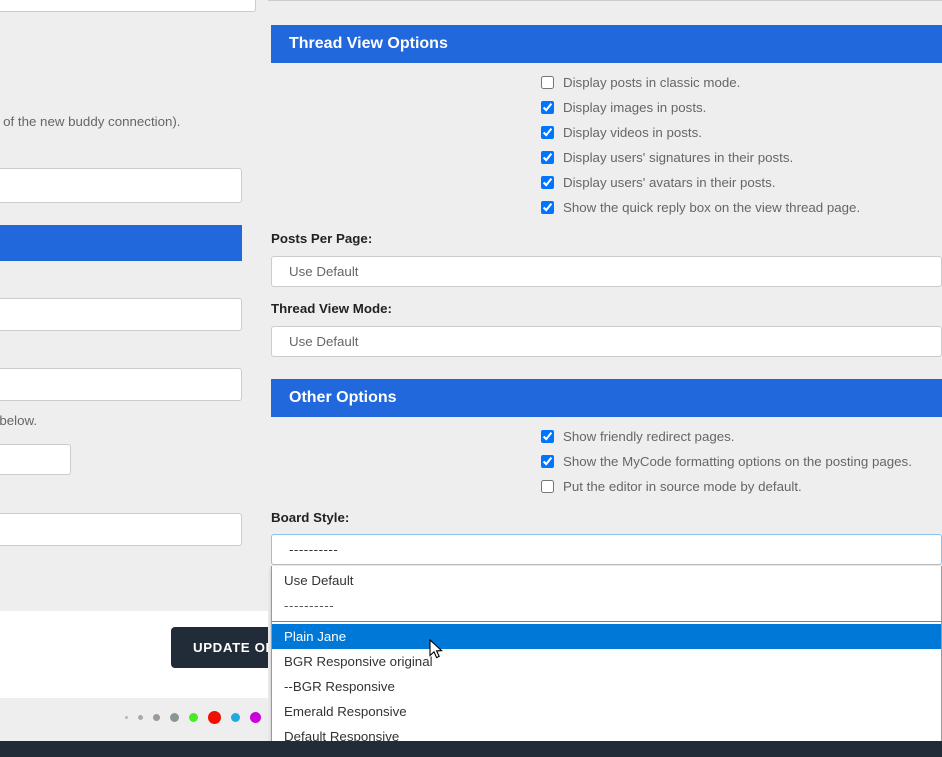 The image size is (942, 757). What do you see at coordinates (471, 749) in the screenshot?
I see `page-footer-bar` at bounding box center [471, 749].